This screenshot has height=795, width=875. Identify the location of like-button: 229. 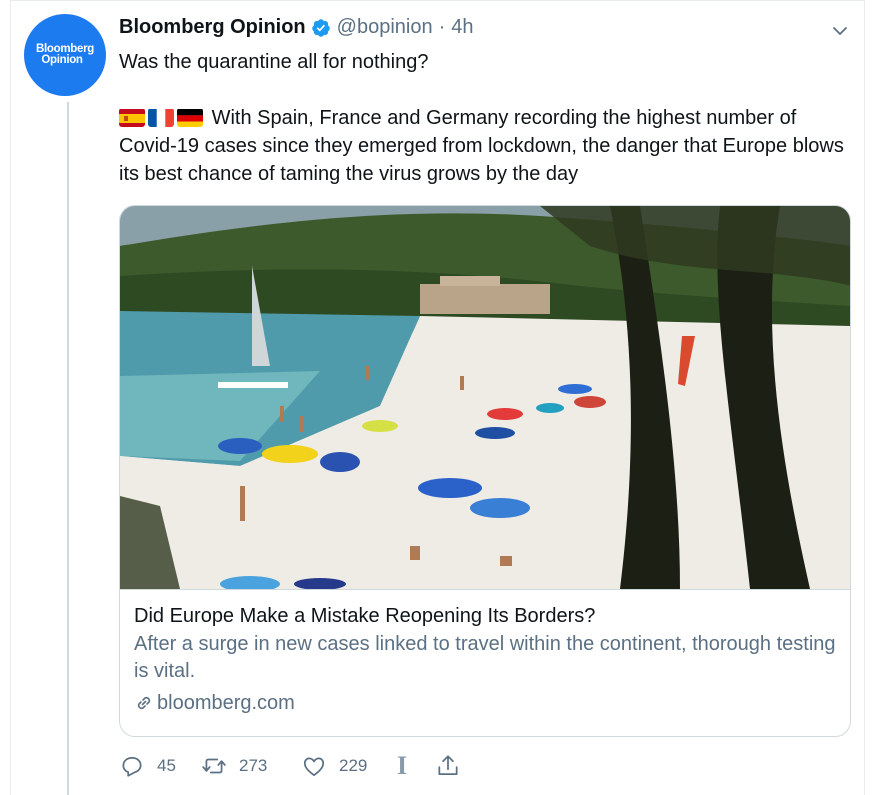
(349, 766).